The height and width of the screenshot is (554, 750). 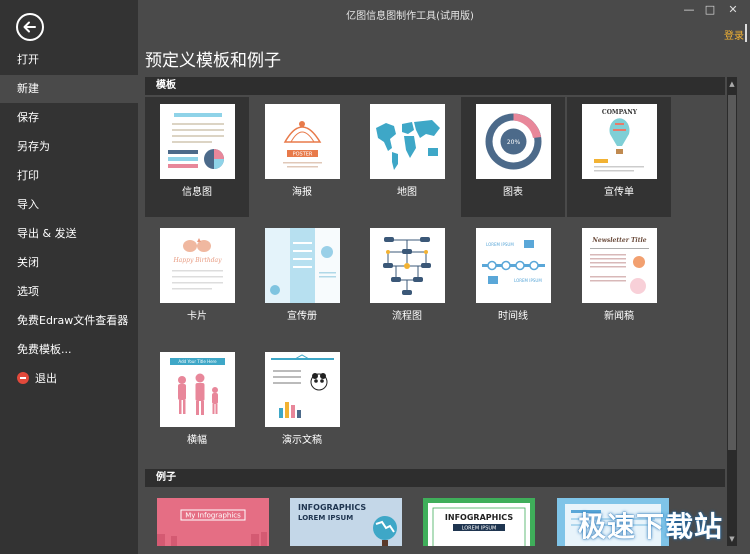 What do you see at coordinates (513, 192) in the screenshot?
I see `template-label: 图表` at bounding box center [513, 192].